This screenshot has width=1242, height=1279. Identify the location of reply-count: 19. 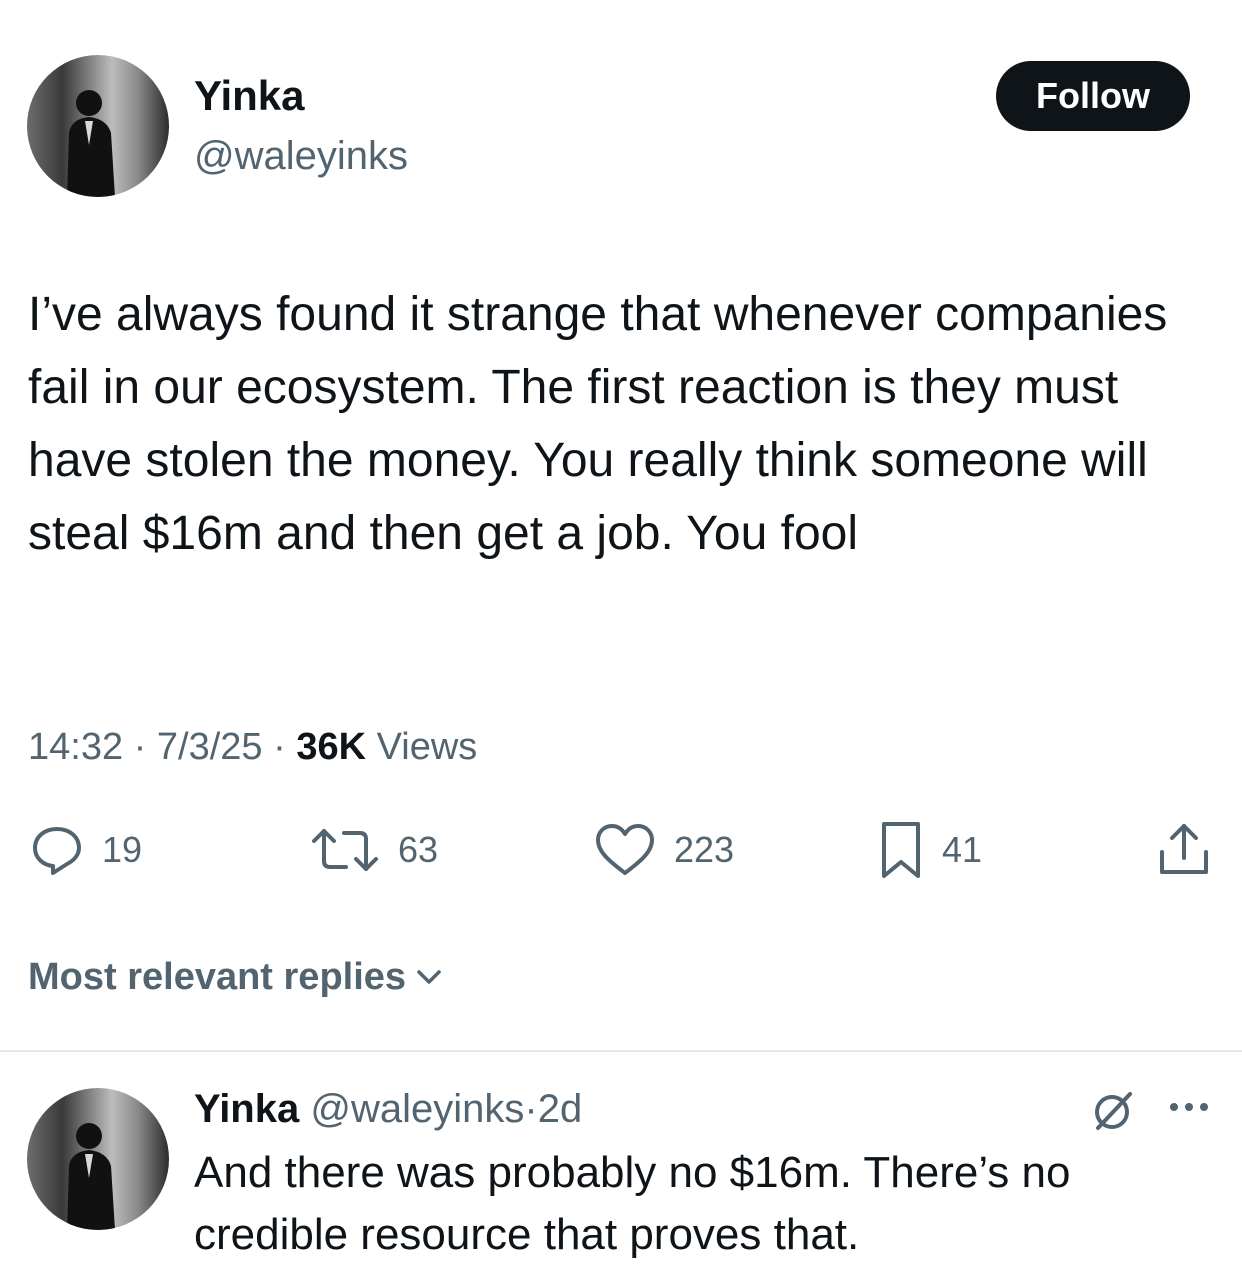
(122, 849).